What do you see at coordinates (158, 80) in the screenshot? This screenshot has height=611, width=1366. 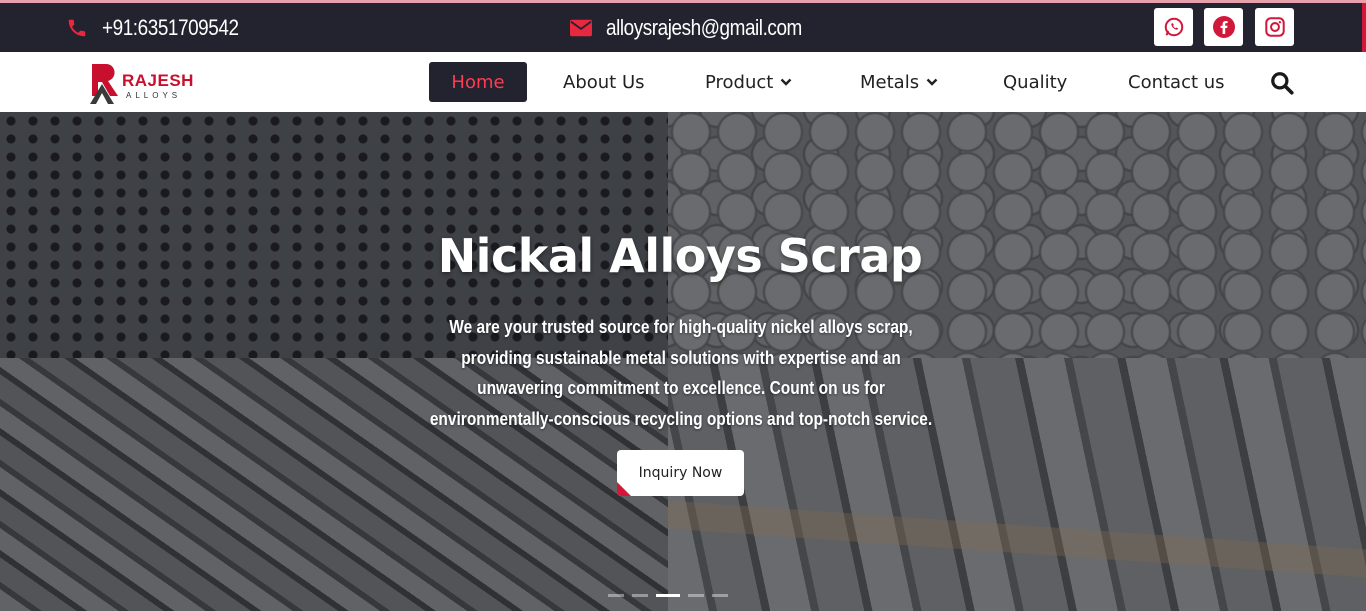 I see `logo-name: RAJESH` at bounding box center [158, 80].